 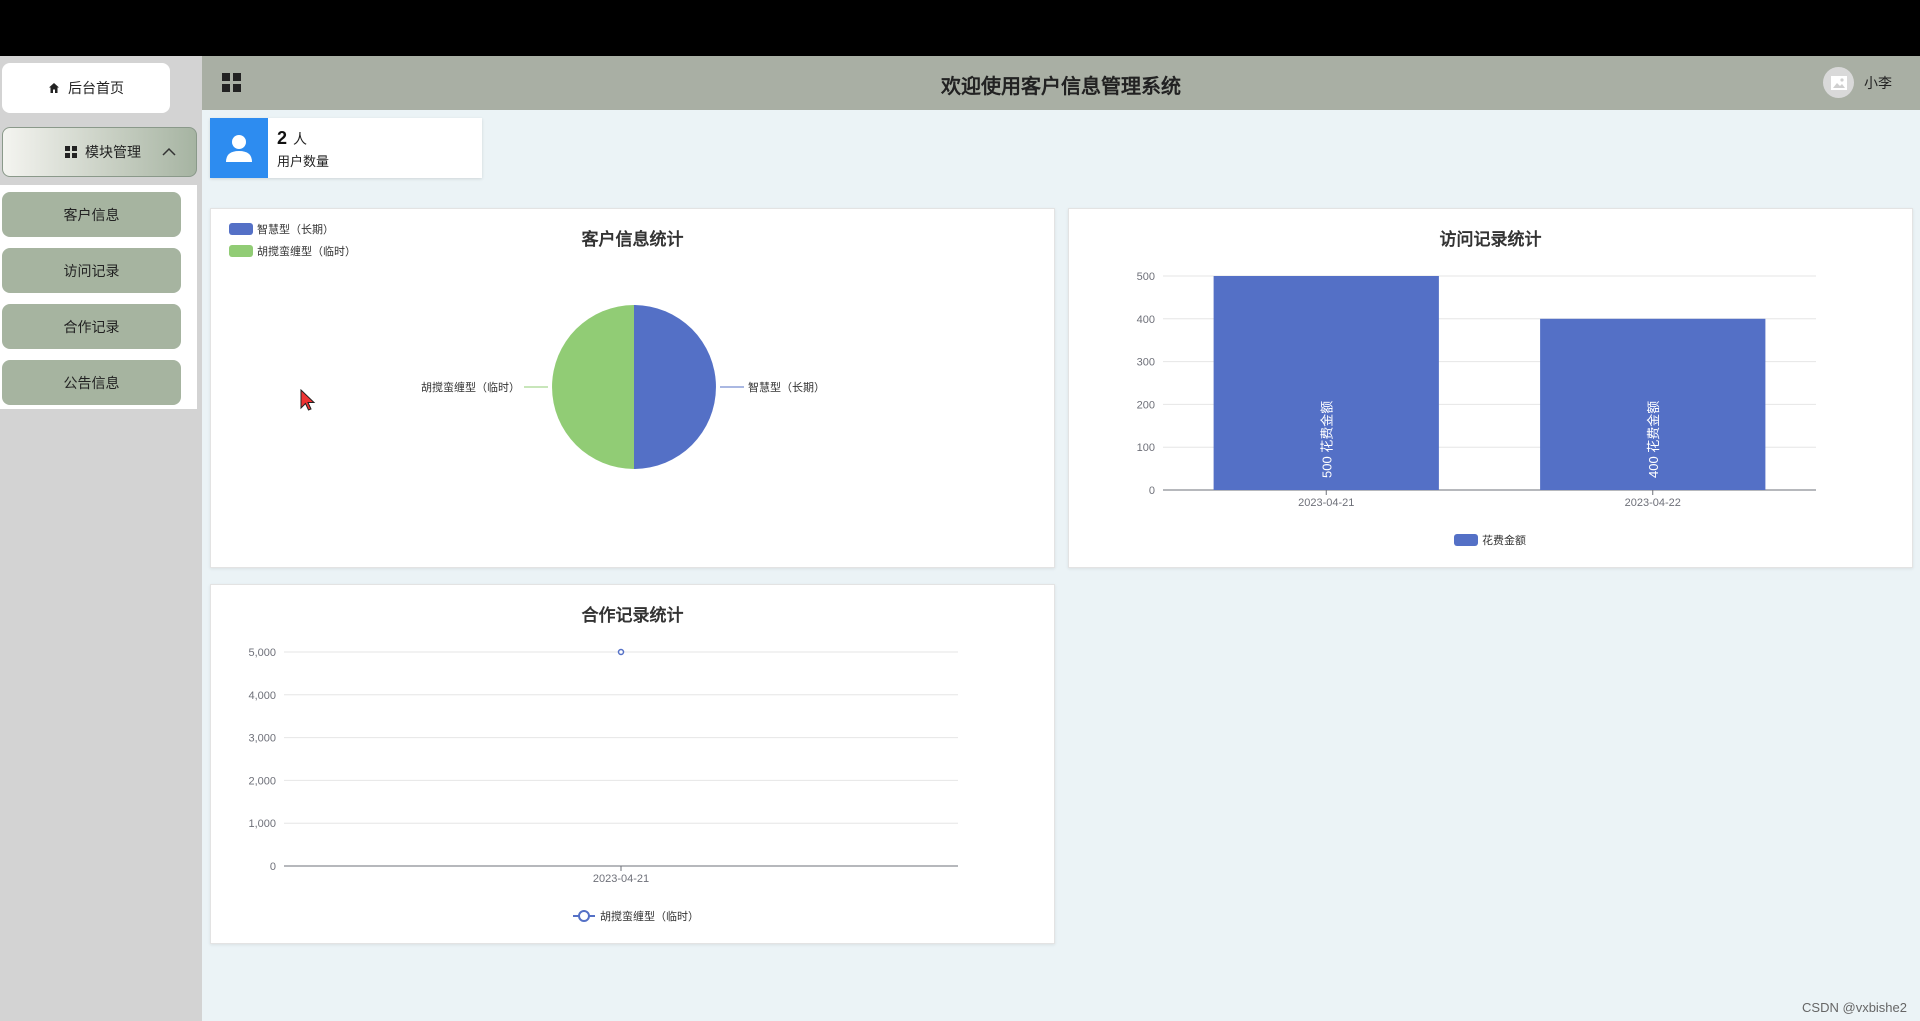 What do you see at coordinates (113, 152) in the screenshot?
I see `module-menu-label: 模块管理` at bounding box center [113, 152].